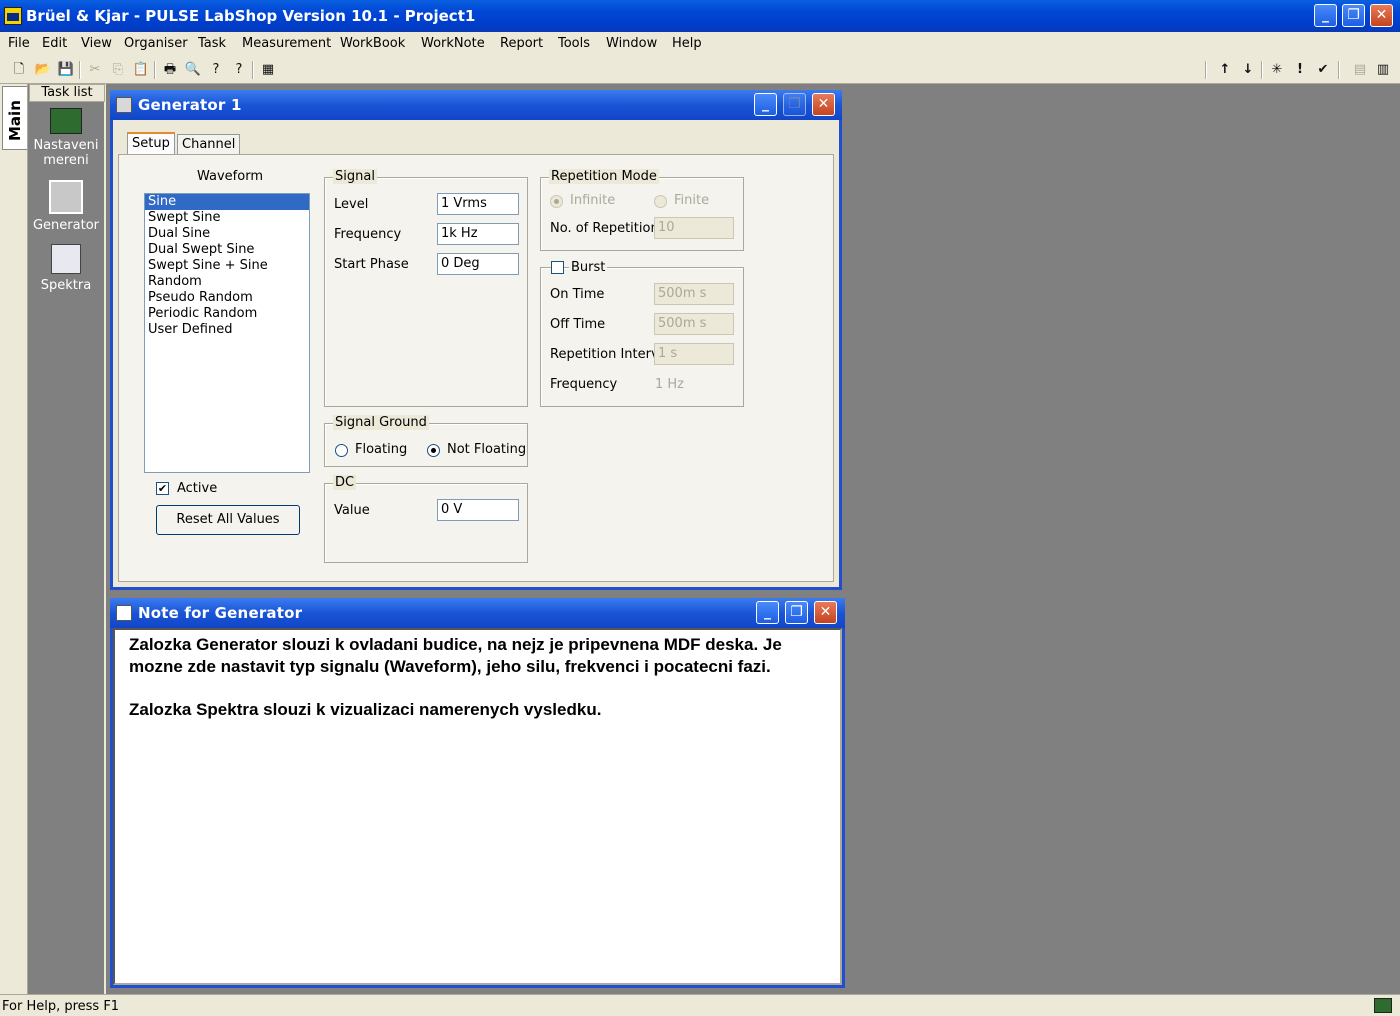  Describe the element at coordinates (118, 70) in the screenshot. I see `copy-icon: ⎘` at that location.